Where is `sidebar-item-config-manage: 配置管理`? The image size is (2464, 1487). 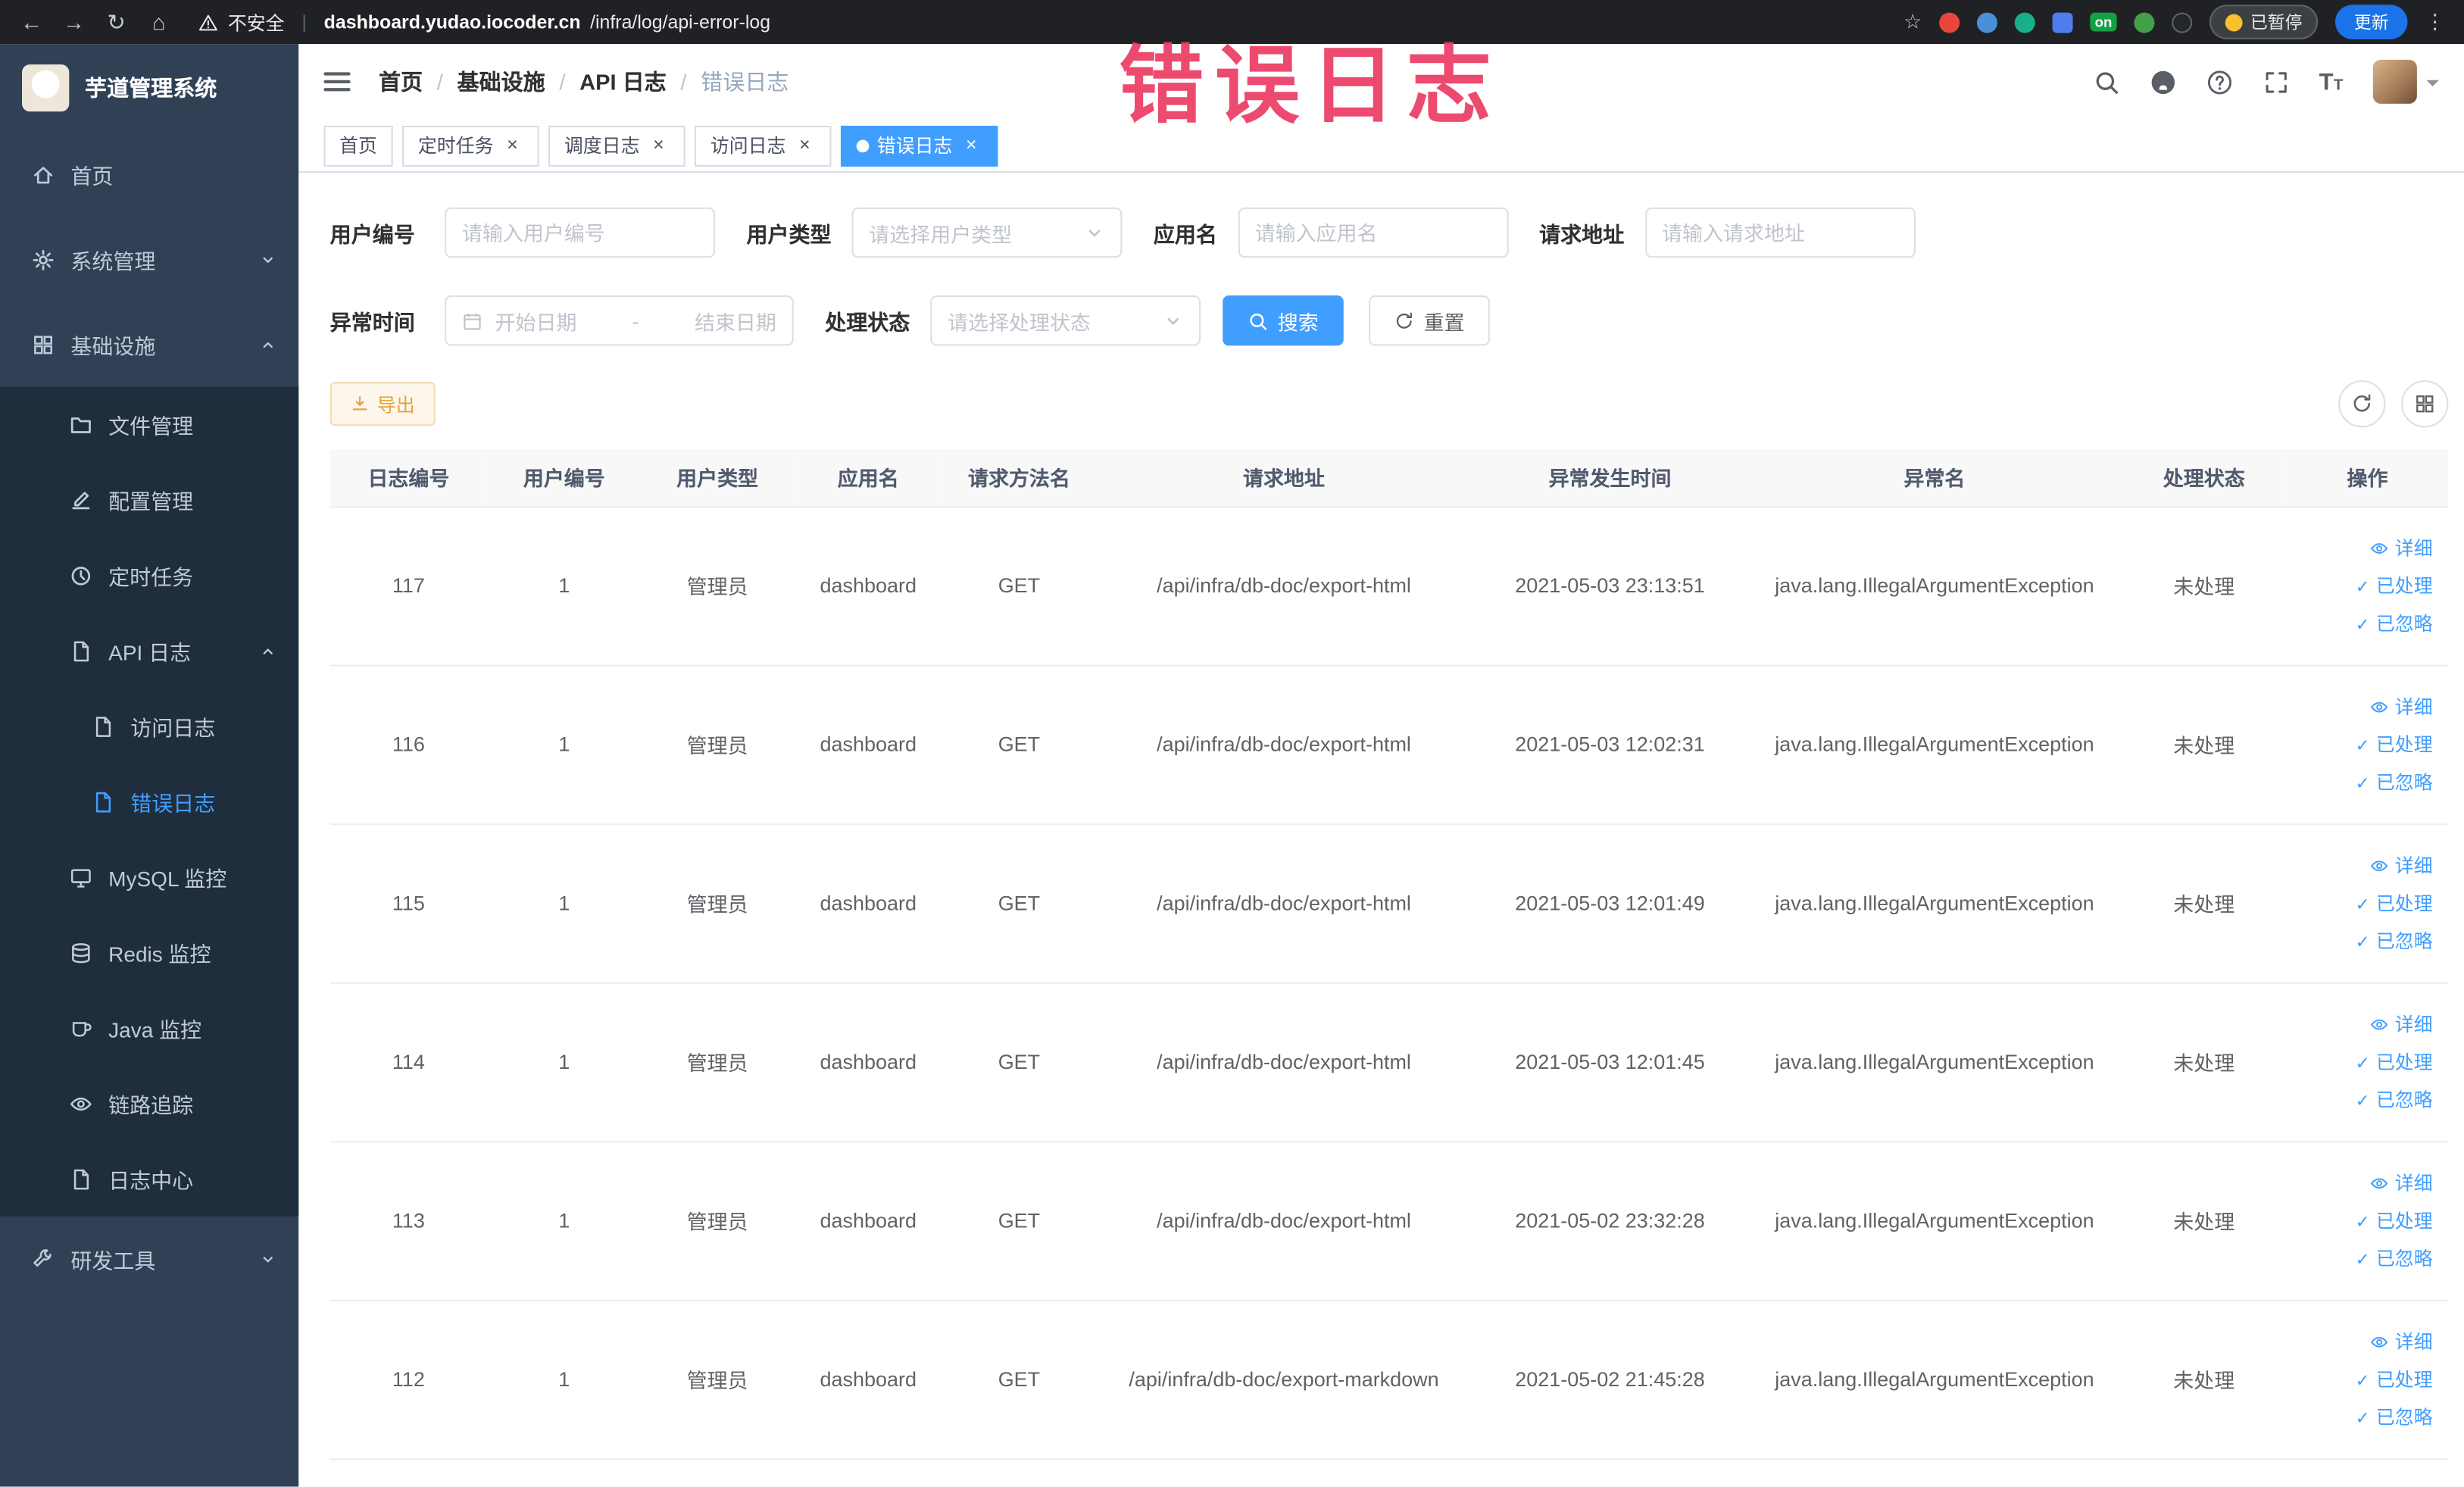 sidebar-item-config-manage: 配置管理 is located at coordinates (149, 500).